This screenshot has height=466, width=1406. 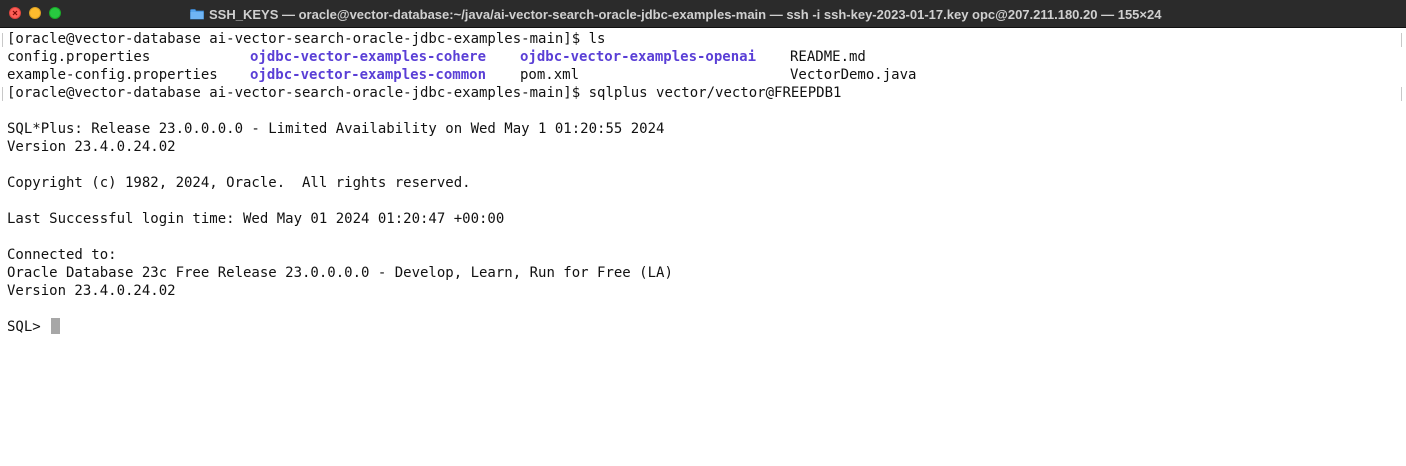 I want to click on close-icon, so click(x=15, y=13).